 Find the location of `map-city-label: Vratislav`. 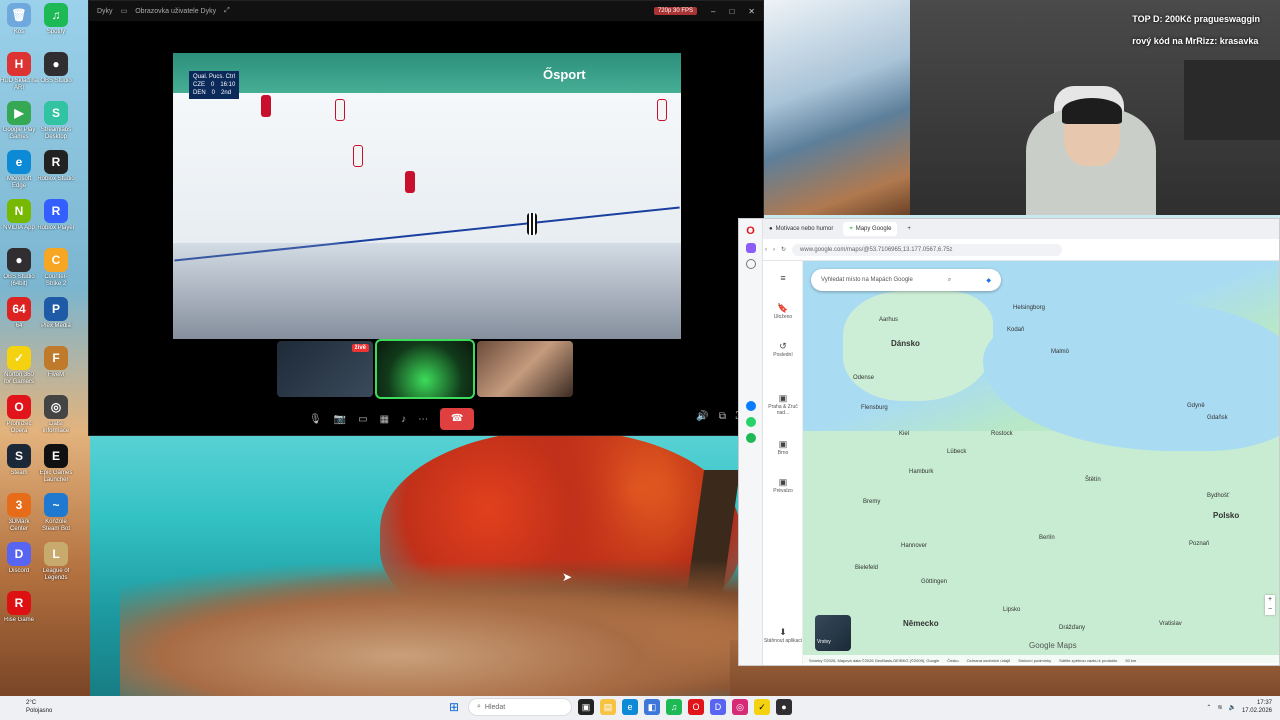

map-city-label: Vratislav is located at coordinates (1170, 624).